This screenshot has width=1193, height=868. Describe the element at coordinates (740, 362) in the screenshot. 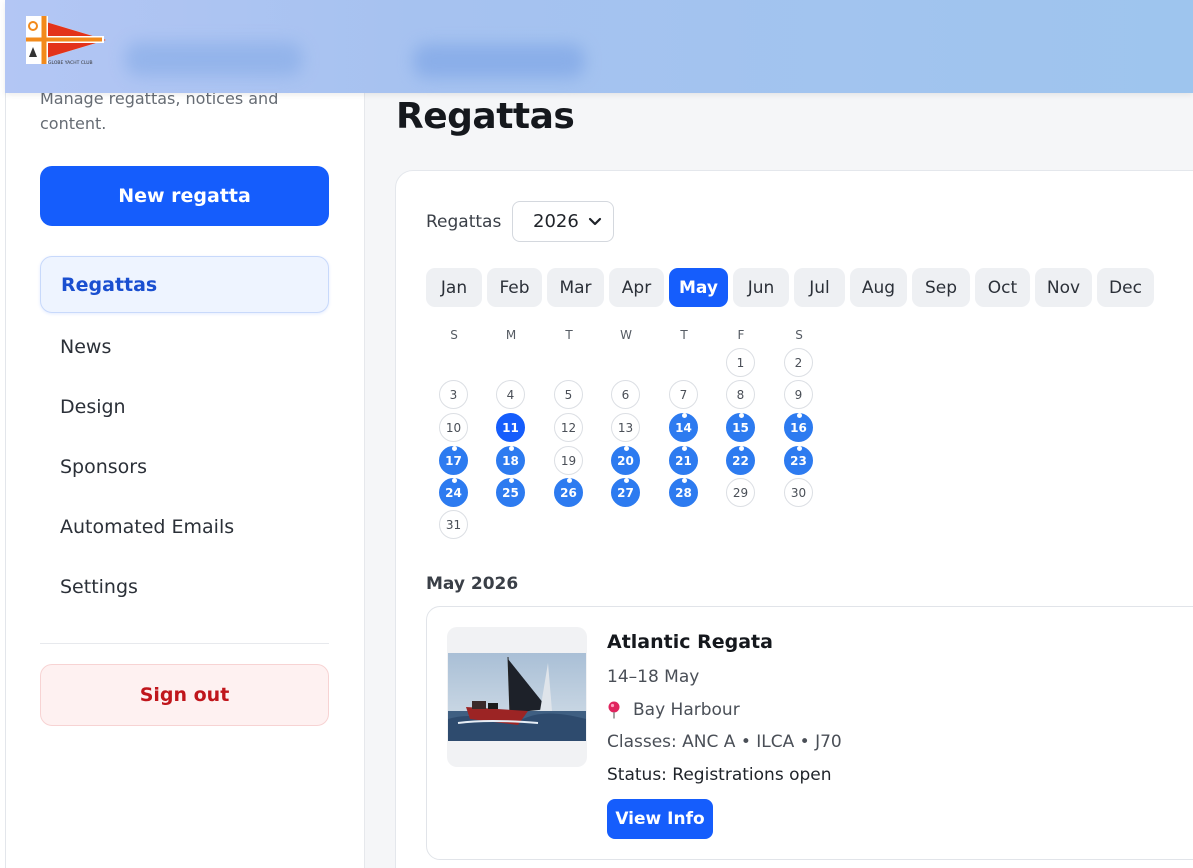

I see `calendar-day: 1` at that location.